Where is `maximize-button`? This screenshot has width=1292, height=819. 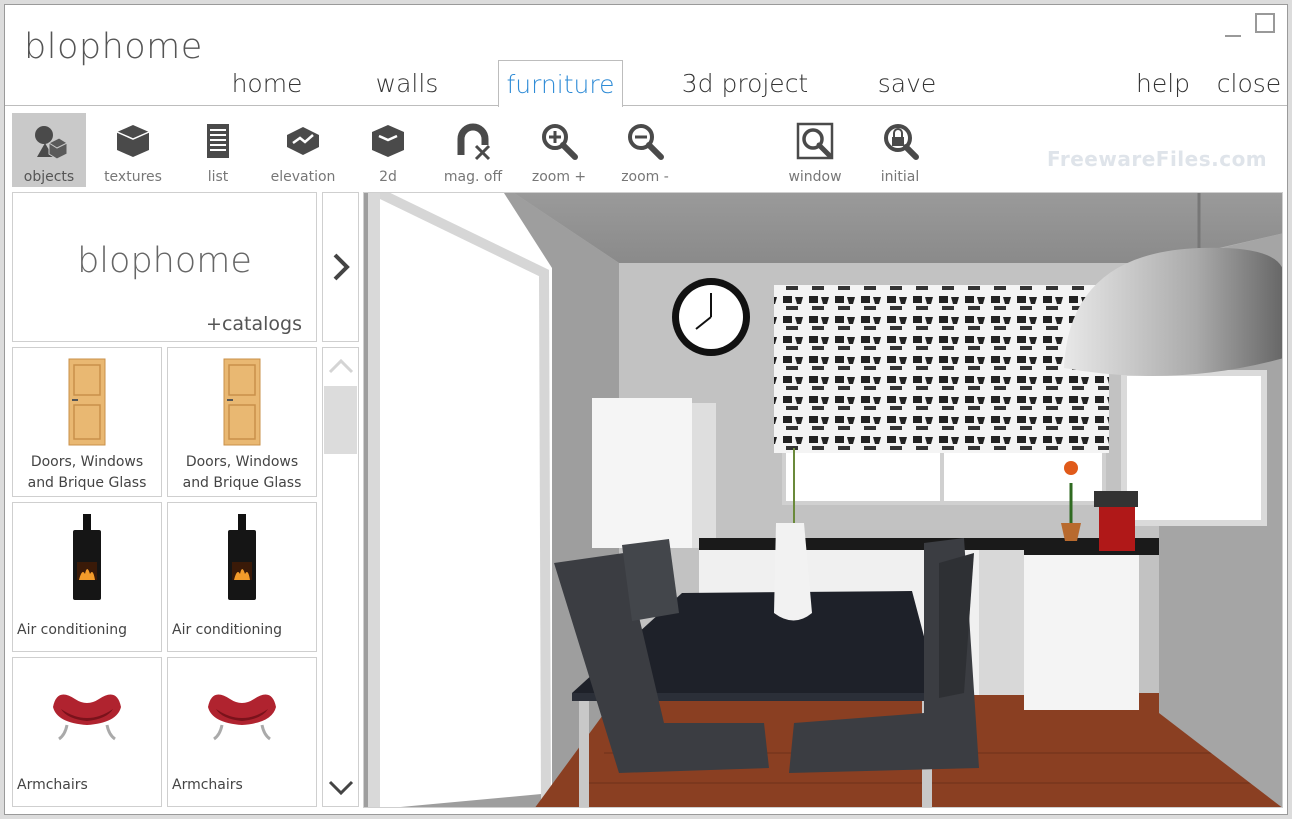 maximize-button is located at coordinates (1265, 23).